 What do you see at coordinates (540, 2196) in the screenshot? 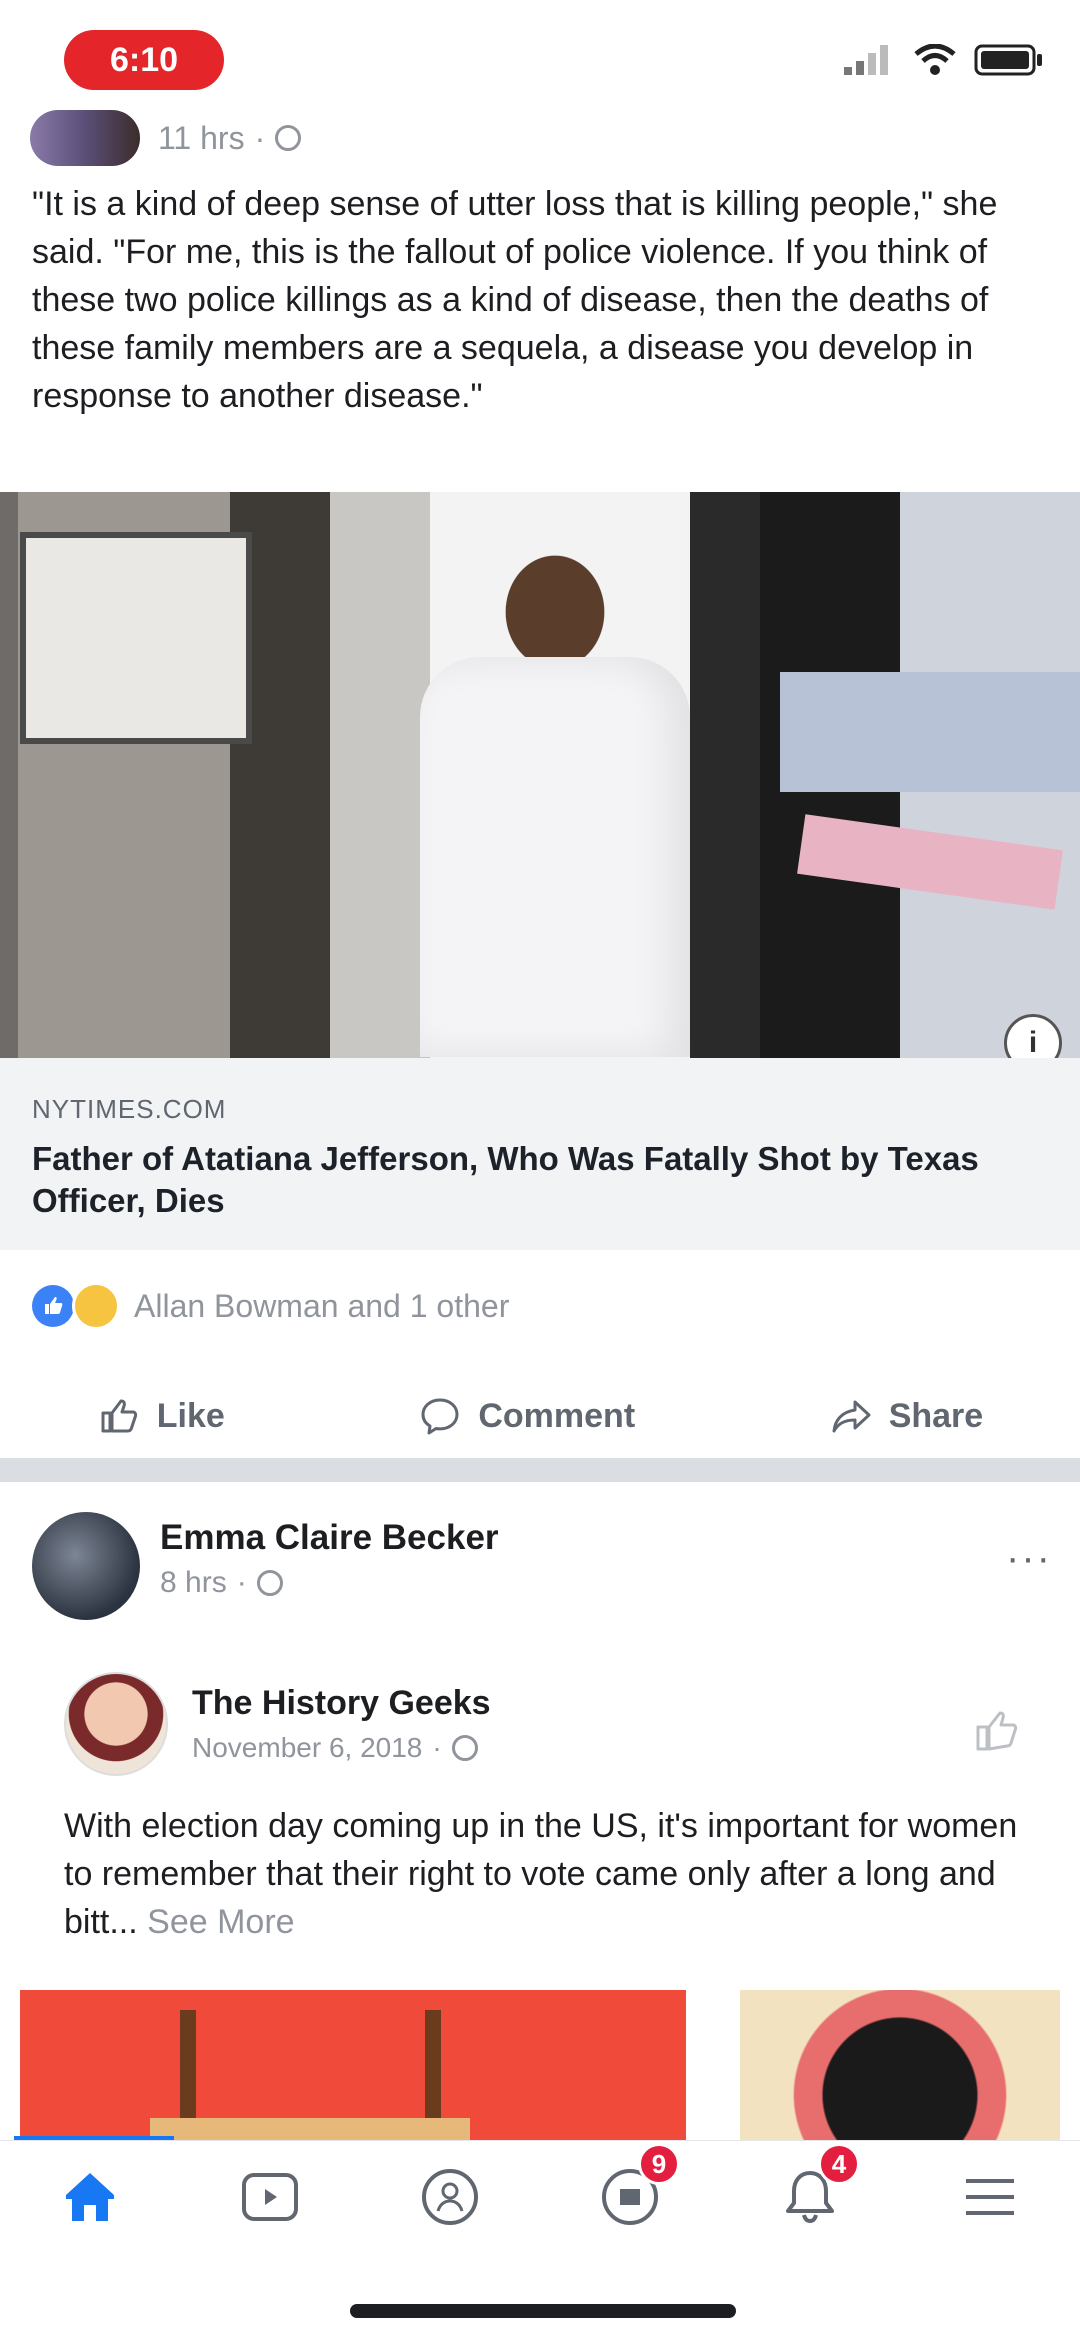
I see `bottom-nav: 9 4` at bounding box center [540, 2196].